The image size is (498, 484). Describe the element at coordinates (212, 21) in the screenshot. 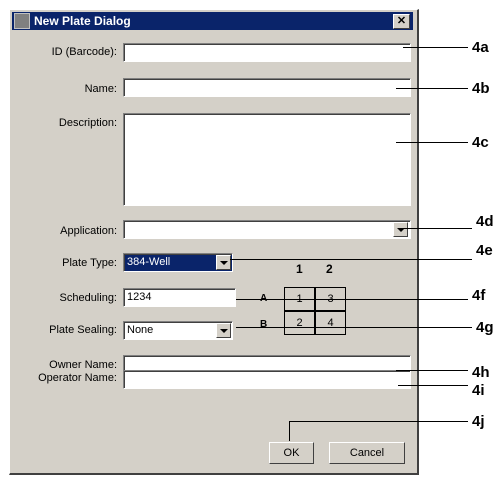

I see `title-bar: New Plate Dialog ✕` at that location.